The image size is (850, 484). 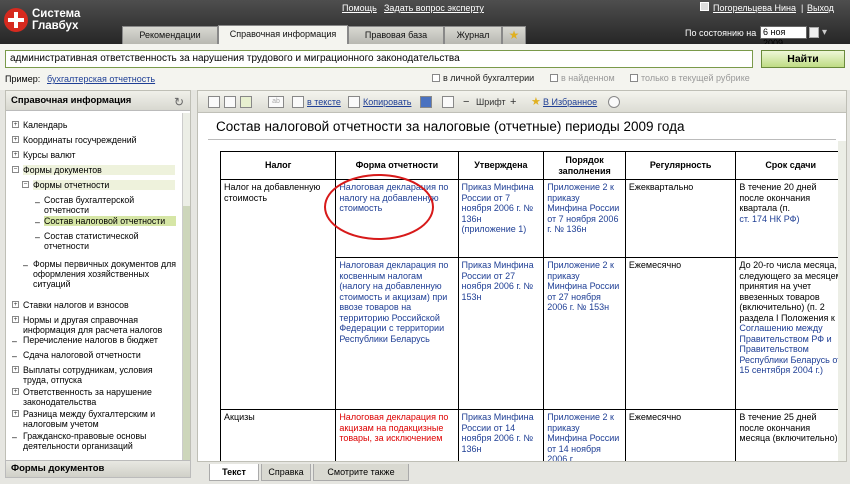 I want to click on tree-item-tax-rates: Ставки налогов и взносов, so click(x=76, y=305).